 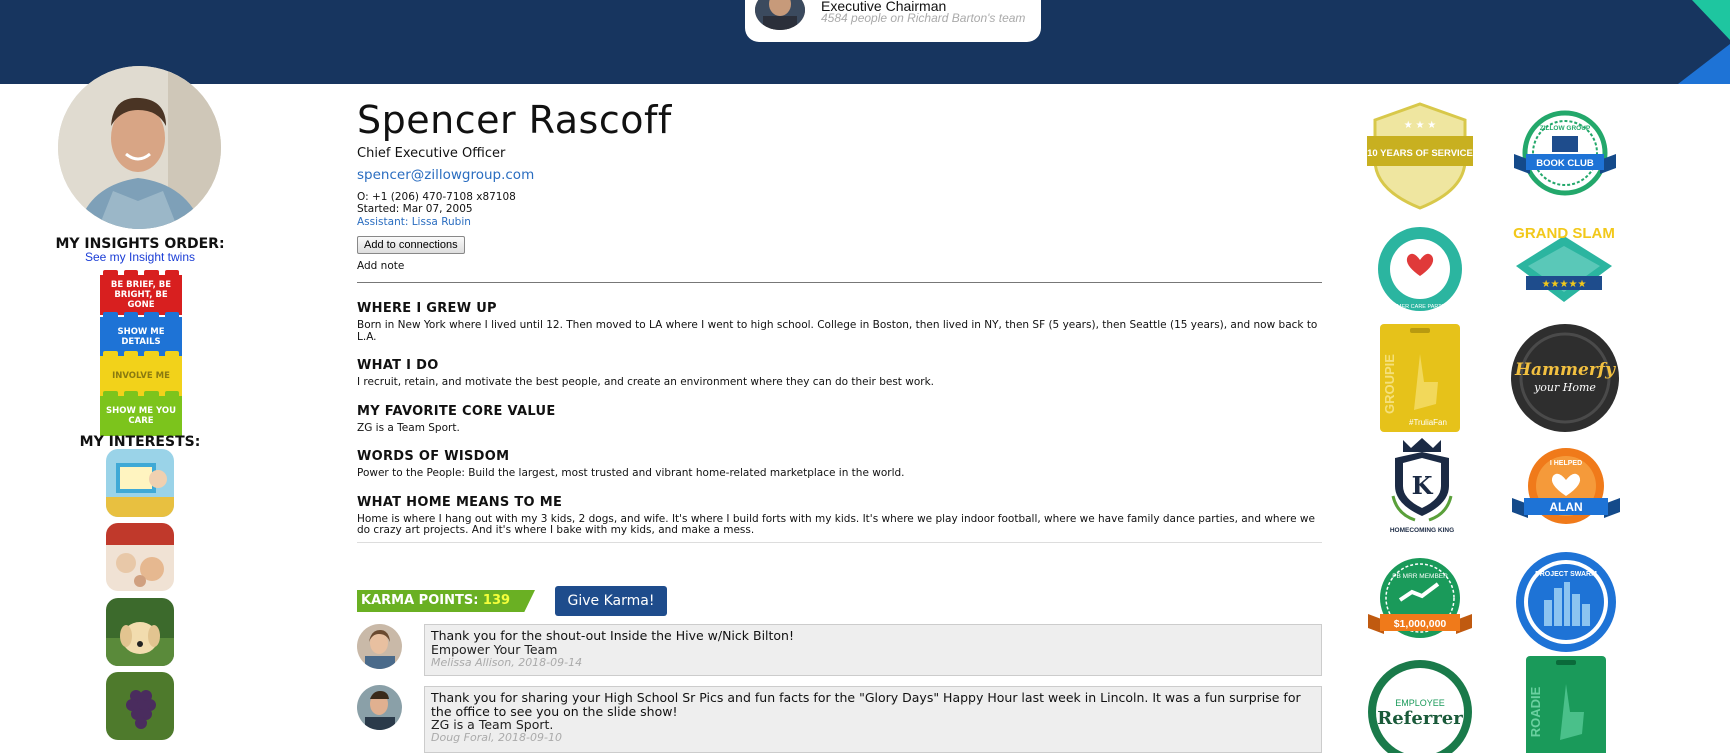 I want to click on insight-brick-4: SHOW ME YOU CARE, so click(x=141, y=413).